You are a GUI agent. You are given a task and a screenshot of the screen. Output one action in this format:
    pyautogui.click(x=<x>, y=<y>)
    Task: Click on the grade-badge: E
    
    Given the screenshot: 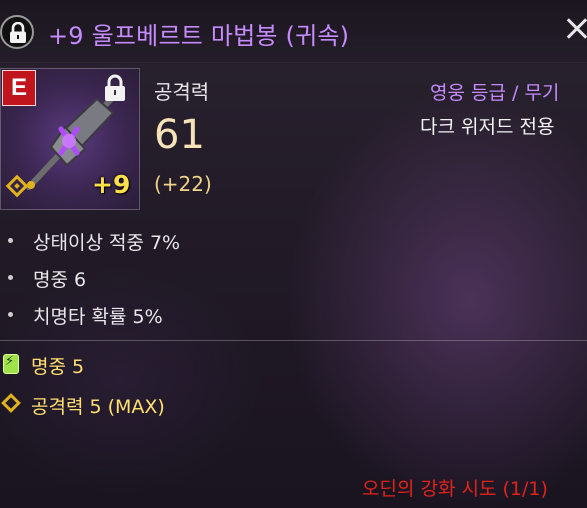 What is the action you would take?
    pyautogui.click(x=19, y=88)
    